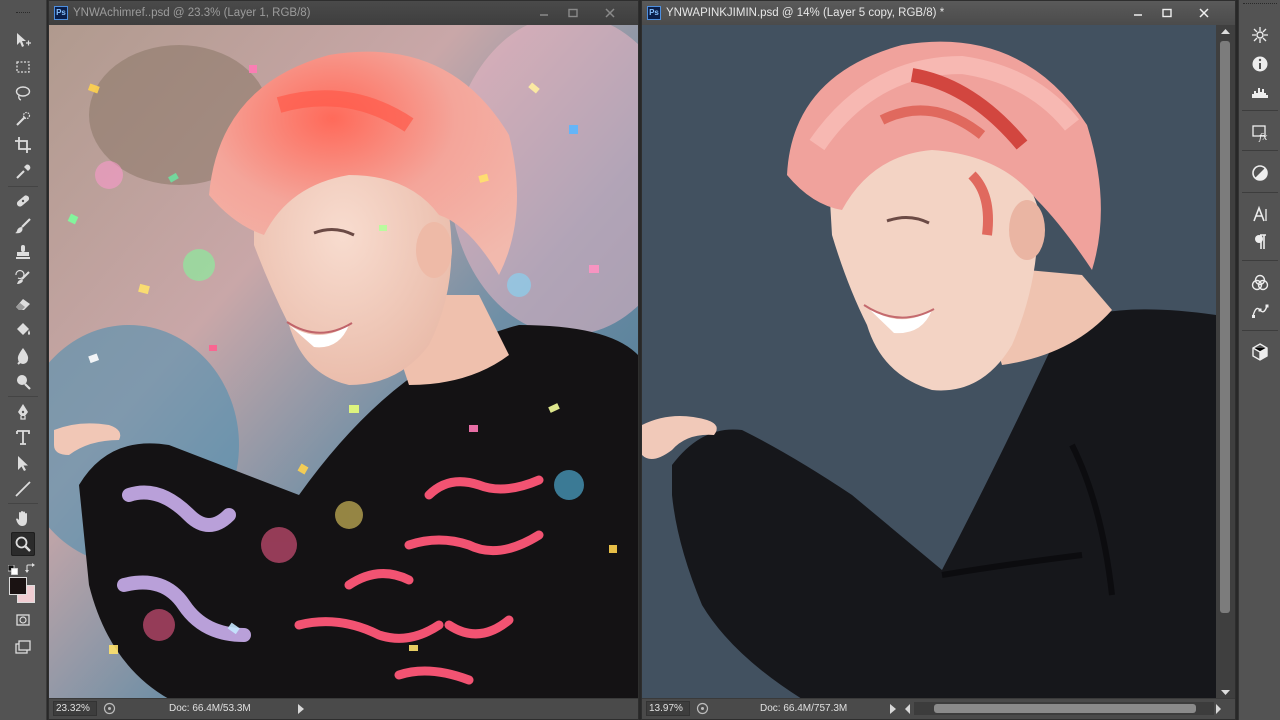  I want to click on svg-text: fx, so click(1262, 137).